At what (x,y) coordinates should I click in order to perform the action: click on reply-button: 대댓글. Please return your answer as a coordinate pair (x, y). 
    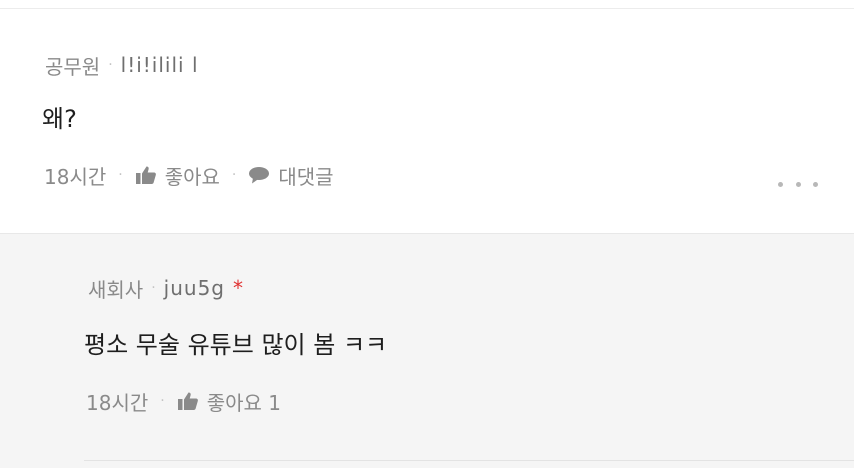
    Looking at the image, I should click on (291, 175).